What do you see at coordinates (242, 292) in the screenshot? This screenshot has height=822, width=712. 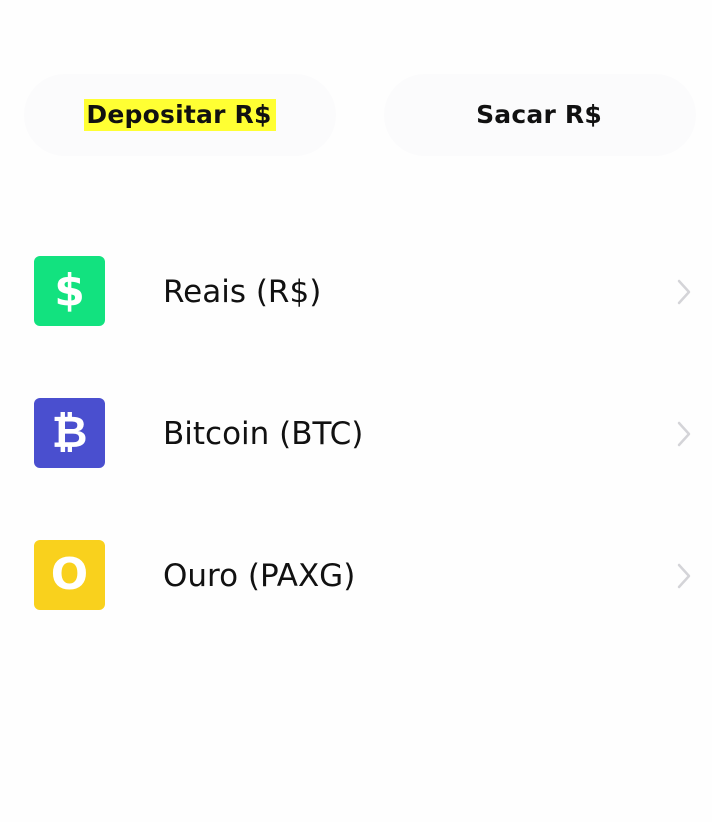 I see `asset-label-reais: Reais (R$)` at bounding box center [242, 292].